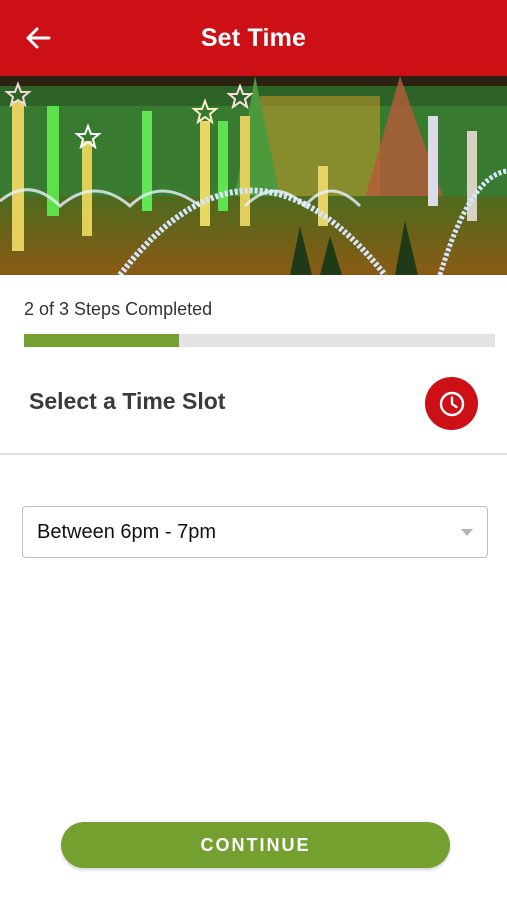  I want to click on page-title: Set Time, so click(253, 37).